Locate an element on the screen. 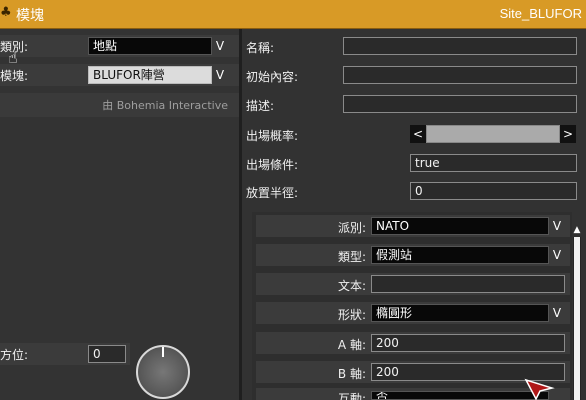 The height and width of the screenshot is (400, 586). bearing-input: 0 is located at coordinates (107, 354).